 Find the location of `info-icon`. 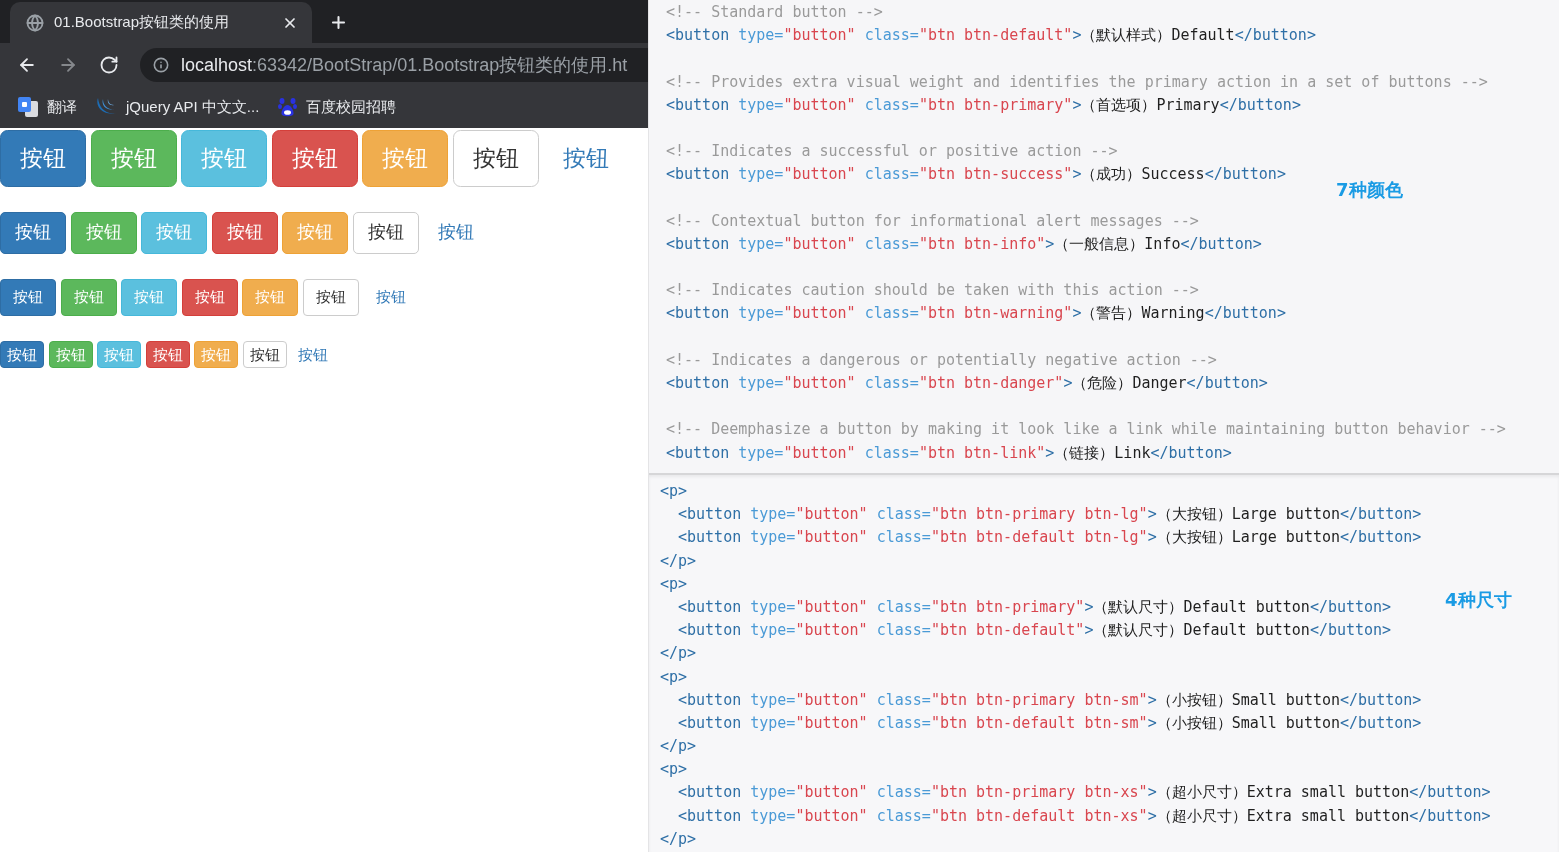

info-icon is located at coordinates (161, 64).